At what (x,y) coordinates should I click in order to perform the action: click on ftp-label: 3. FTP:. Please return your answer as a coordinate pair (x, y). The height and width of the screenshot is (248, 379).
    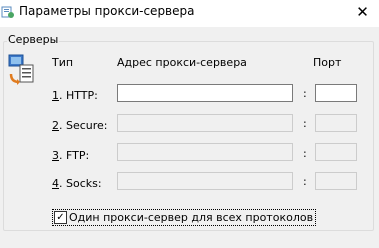
    Looking at the image, I should click on (71, 155).